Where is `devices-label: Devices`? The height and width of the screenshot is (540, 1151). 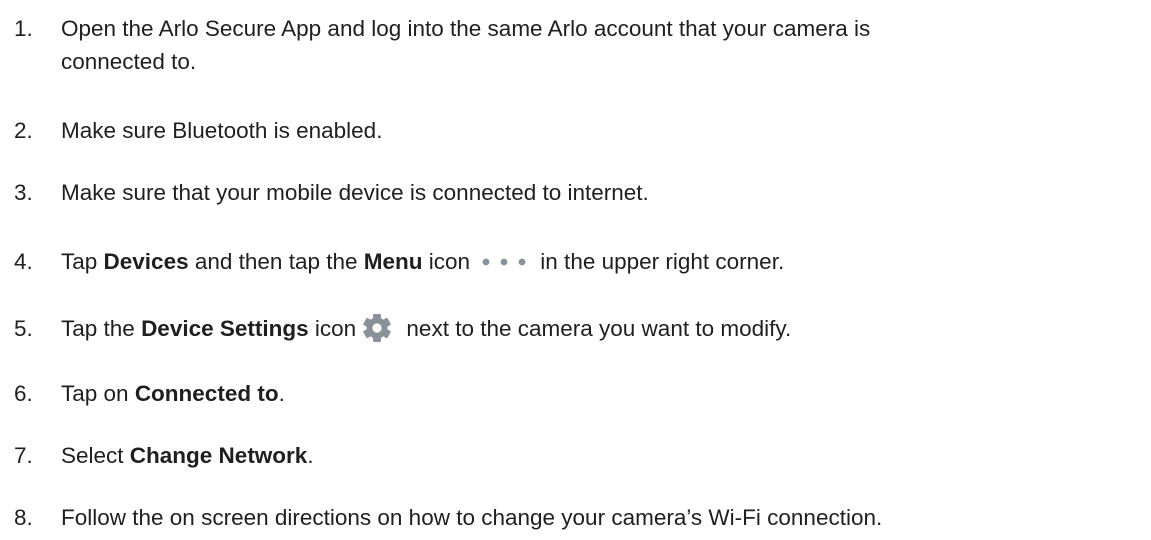 devices-label: Devices is located at coordinates (146, 261).